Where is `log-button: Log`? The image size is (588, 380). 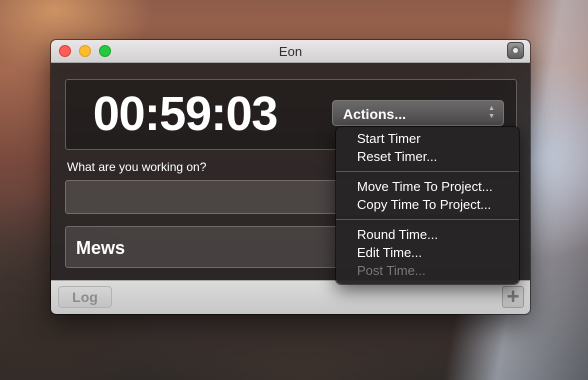
log-button: Log is located at coordinates (85, 297).